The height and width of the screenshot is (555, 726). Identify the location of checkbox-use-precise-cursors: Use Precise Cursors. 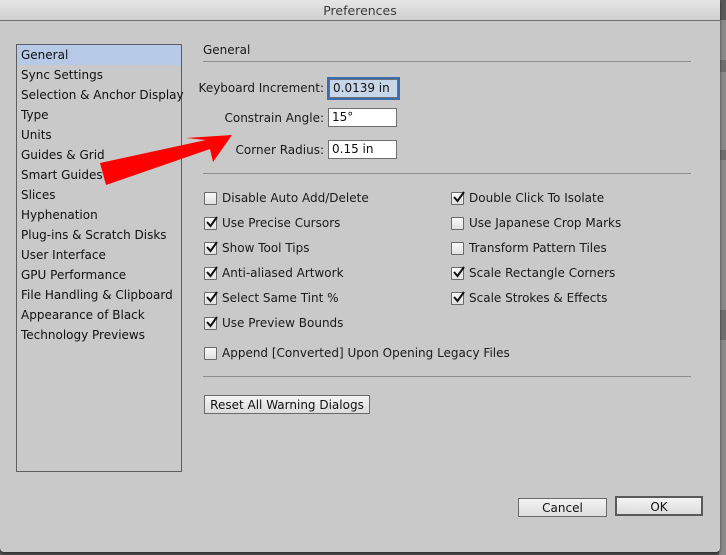
(272, 223).